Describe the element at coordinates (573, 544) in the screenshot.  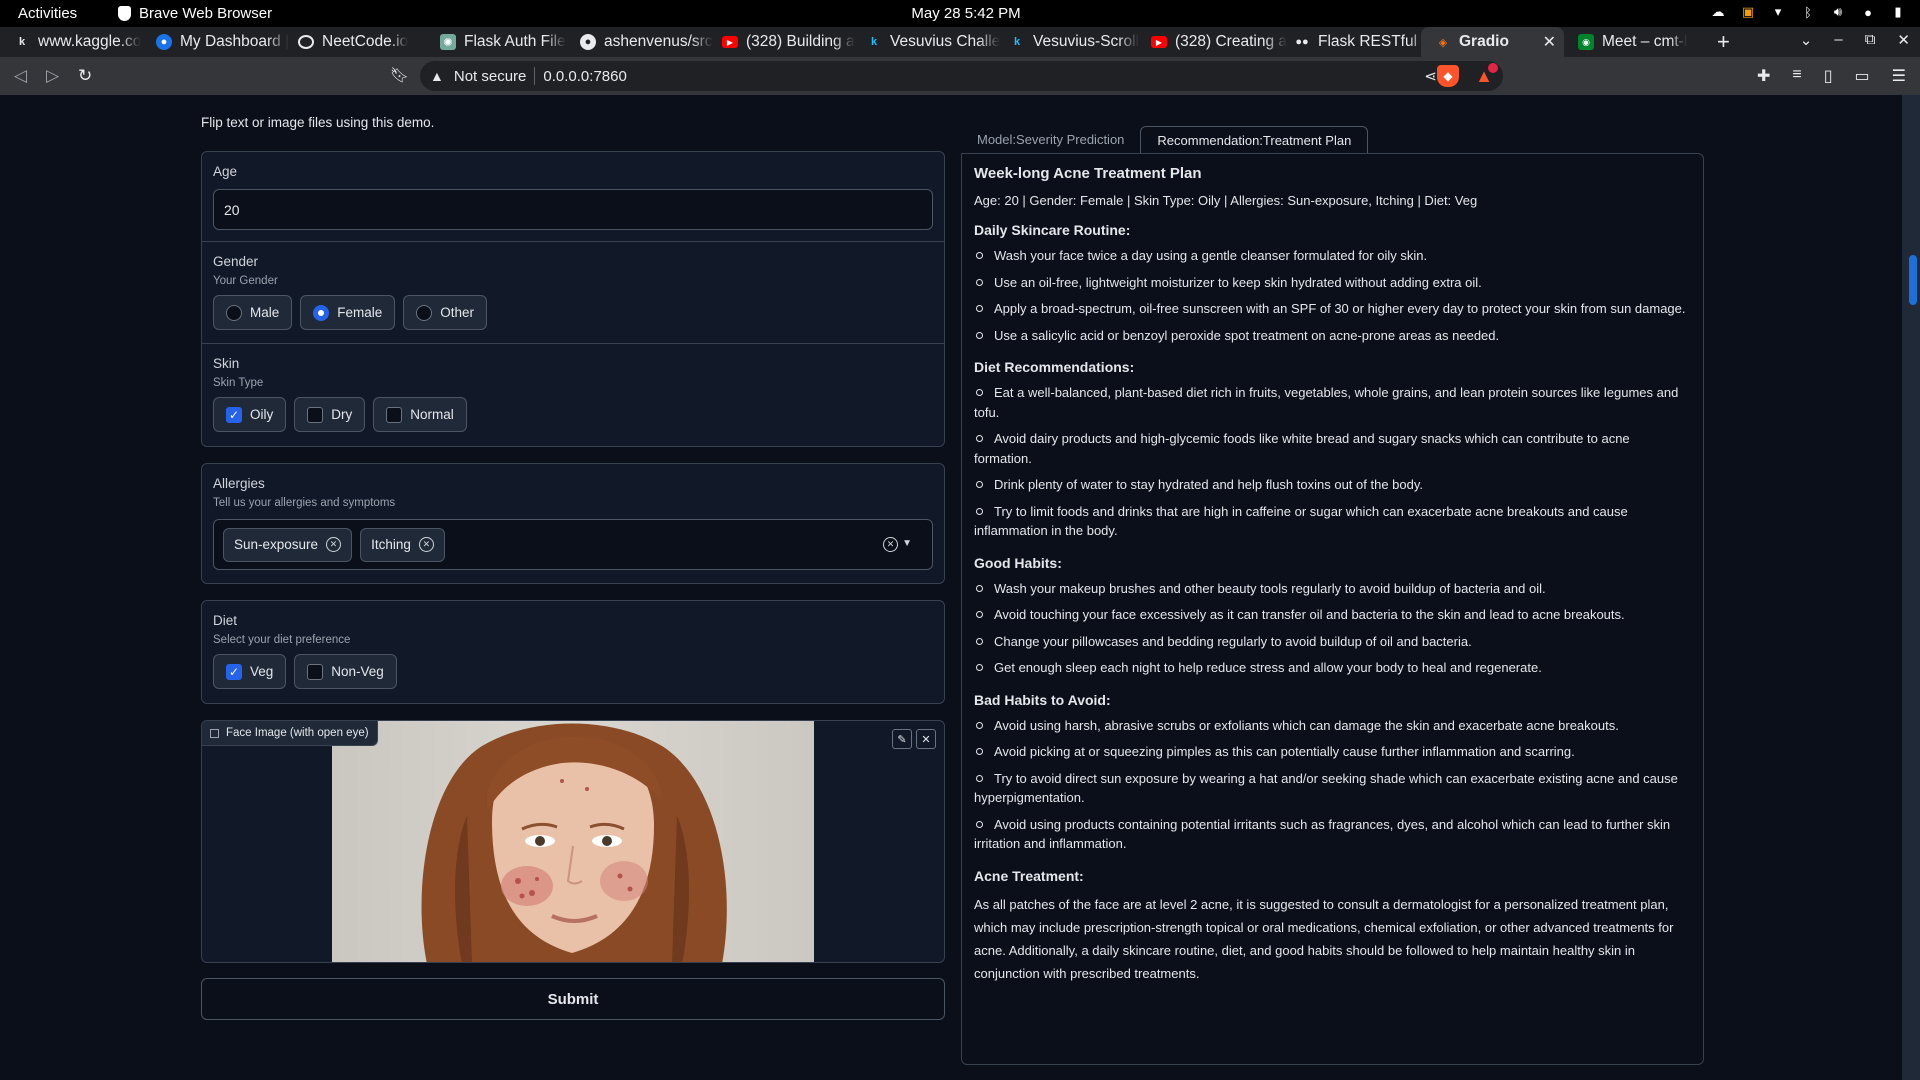
I see `allergies-multiselect: Sun-exposure ✕ Itching ✕ ✕ ▼` at that location.